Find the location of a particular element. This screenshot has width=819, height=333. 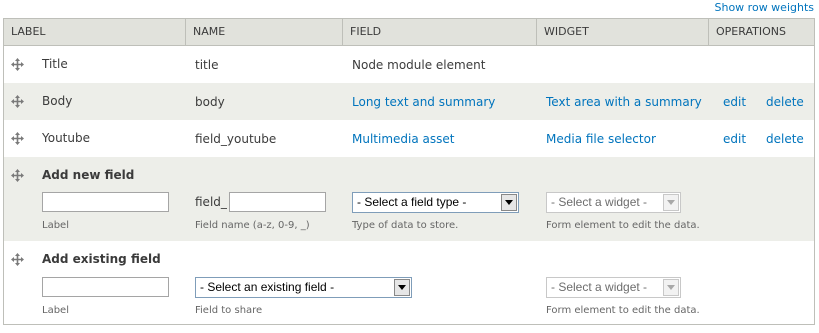

field-type-select: - Select a field type - is located at coordinates (435, 202).